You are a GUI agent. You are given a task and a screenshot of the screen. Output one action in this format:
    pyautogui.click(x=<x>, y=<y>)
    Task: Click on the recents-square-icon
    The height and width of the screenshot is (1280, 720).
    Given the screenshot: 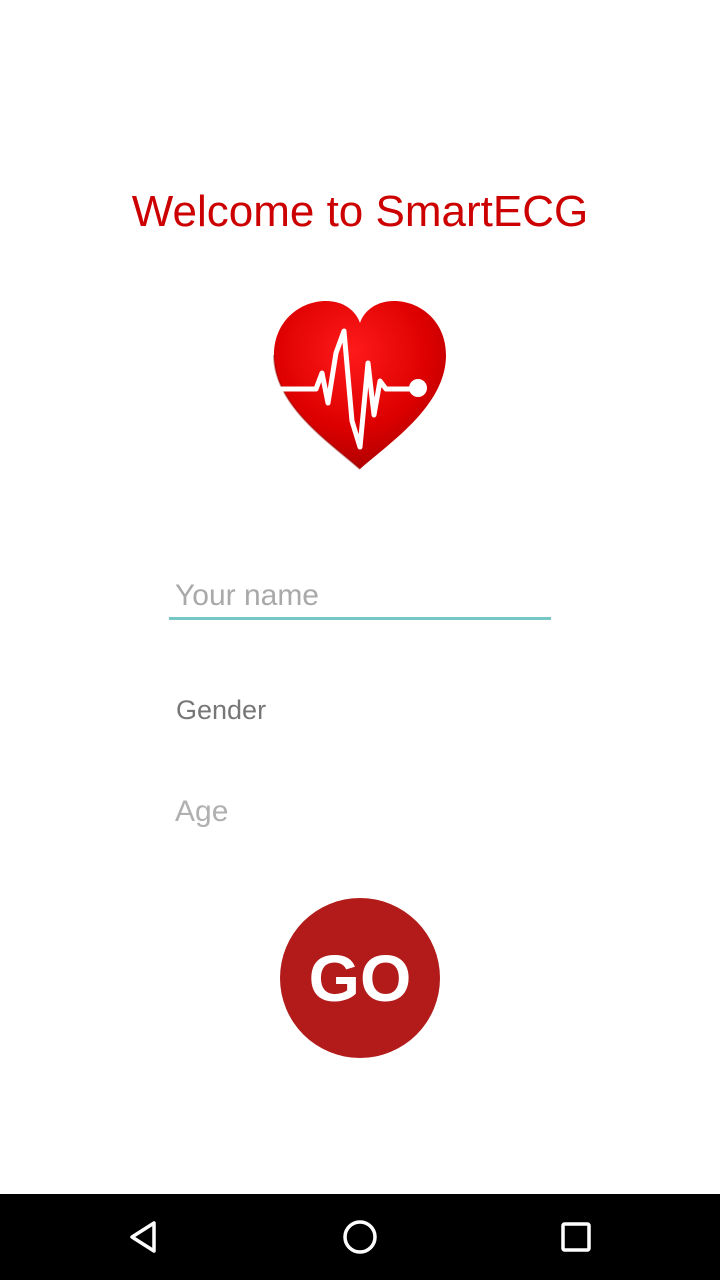 What is the action you would take?
    pyautogui.click(x=576, y=1237)
    